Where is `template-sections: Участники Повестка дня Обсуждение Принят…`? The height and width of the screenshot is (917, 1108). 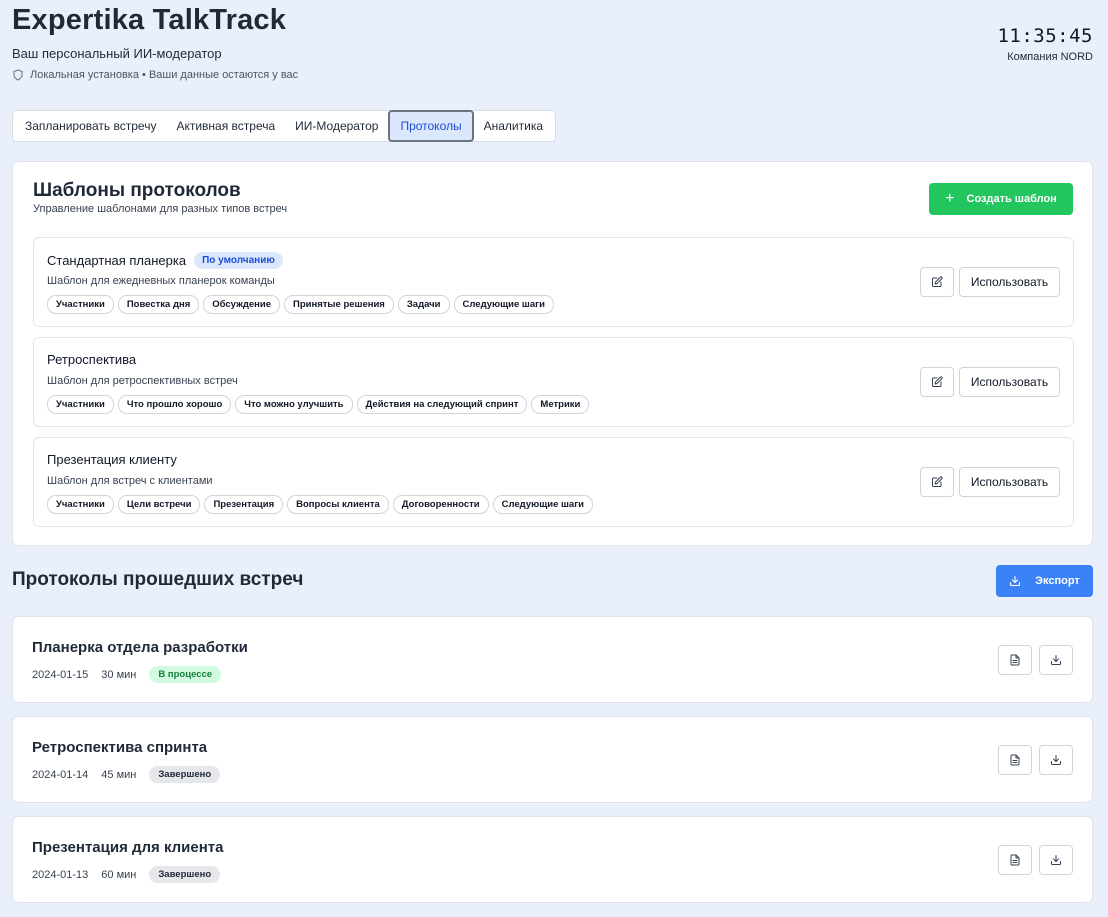 template-sections: Участники Повестка дня Обсуждение Принят… is located at coordinates (300, 304).